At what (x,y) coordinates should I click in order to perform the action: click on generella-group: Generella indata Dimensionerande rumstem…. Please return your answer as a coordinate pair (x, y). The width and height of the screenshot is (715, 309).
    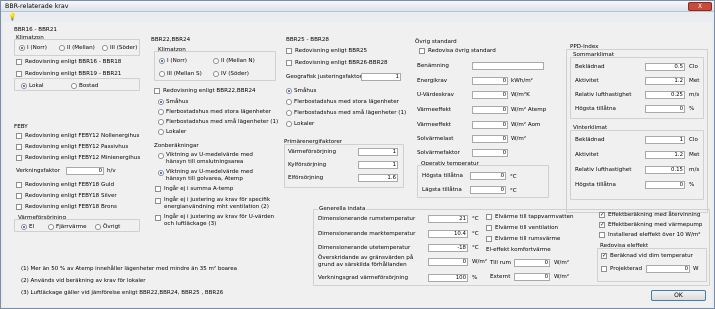
    Looking at the image, I should click on (511, 246).